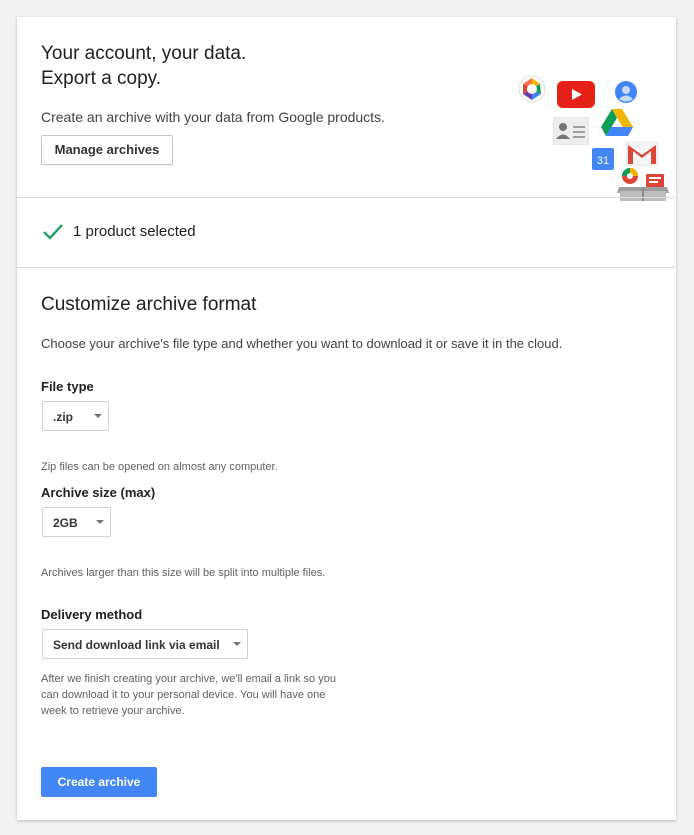  Describe the element at coordinates (99, 782) in the screenshot. I see `create-archive-button: Create archive` at that location.